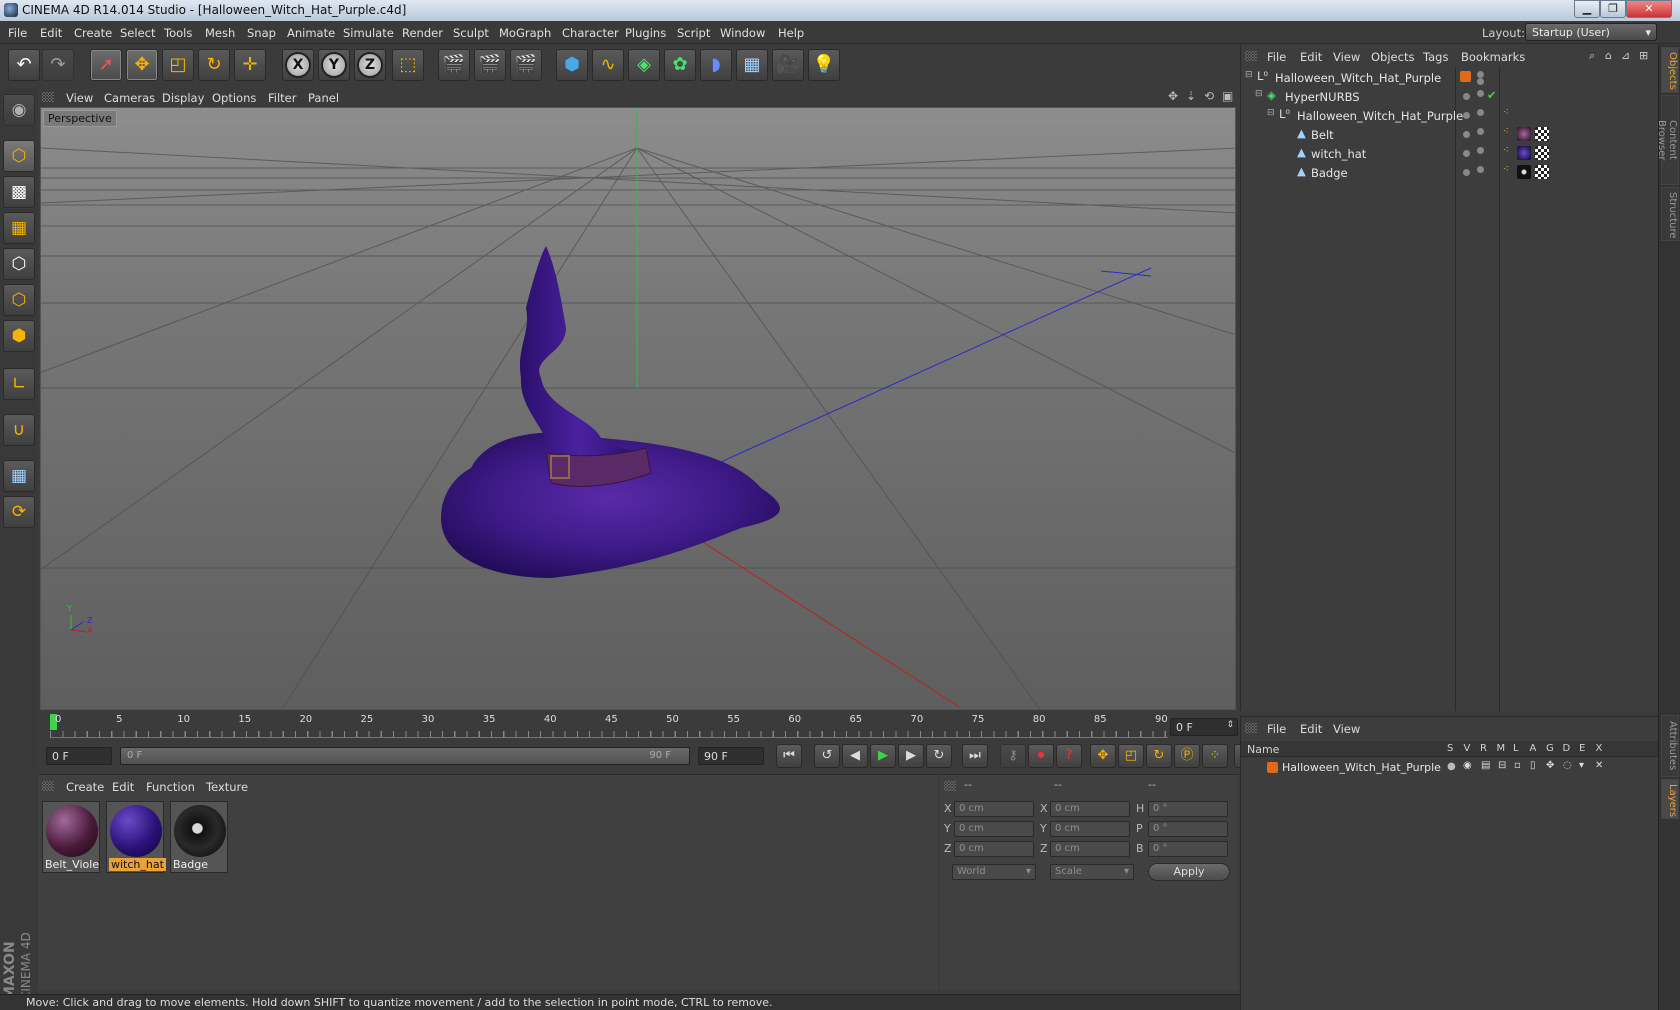 This screenshot has width=1680, height=1010. Describe the element at coordinates (408, 65) in the screenshot. I see `coordinate-system-button: ⬚` at that location.